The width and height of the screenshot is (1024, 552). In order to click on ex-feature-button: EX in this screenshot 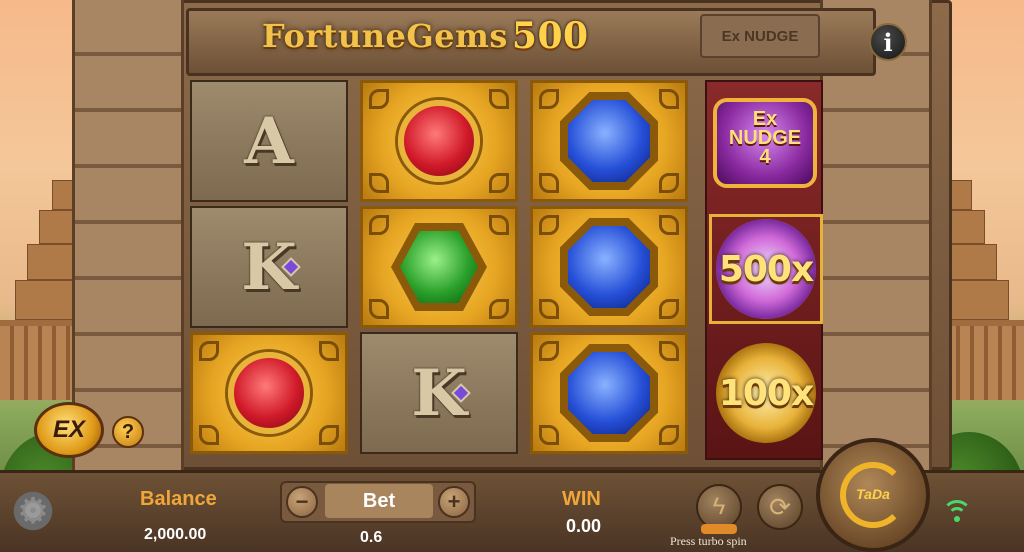, I will do `click(69, 430)`.